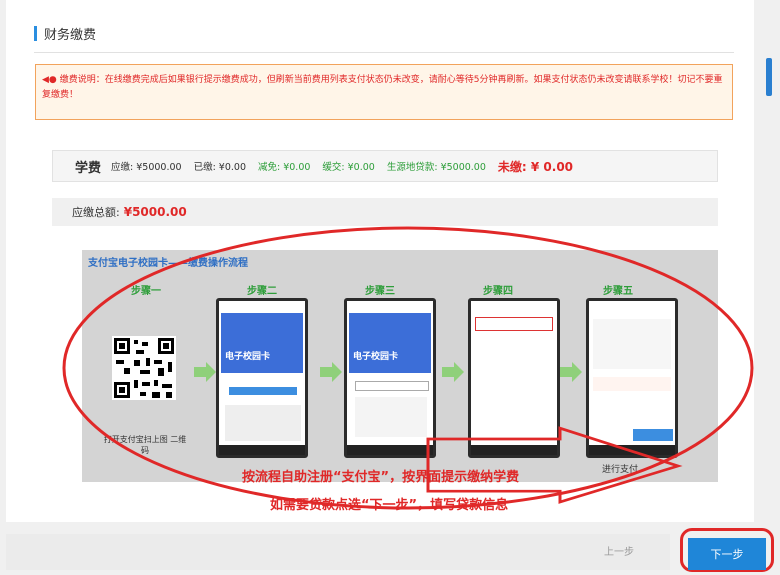 This screenshot has width=780, height=575. Describe the element at coordinates (338, 552) in the screenshot. I see `footer-bar` at that location.